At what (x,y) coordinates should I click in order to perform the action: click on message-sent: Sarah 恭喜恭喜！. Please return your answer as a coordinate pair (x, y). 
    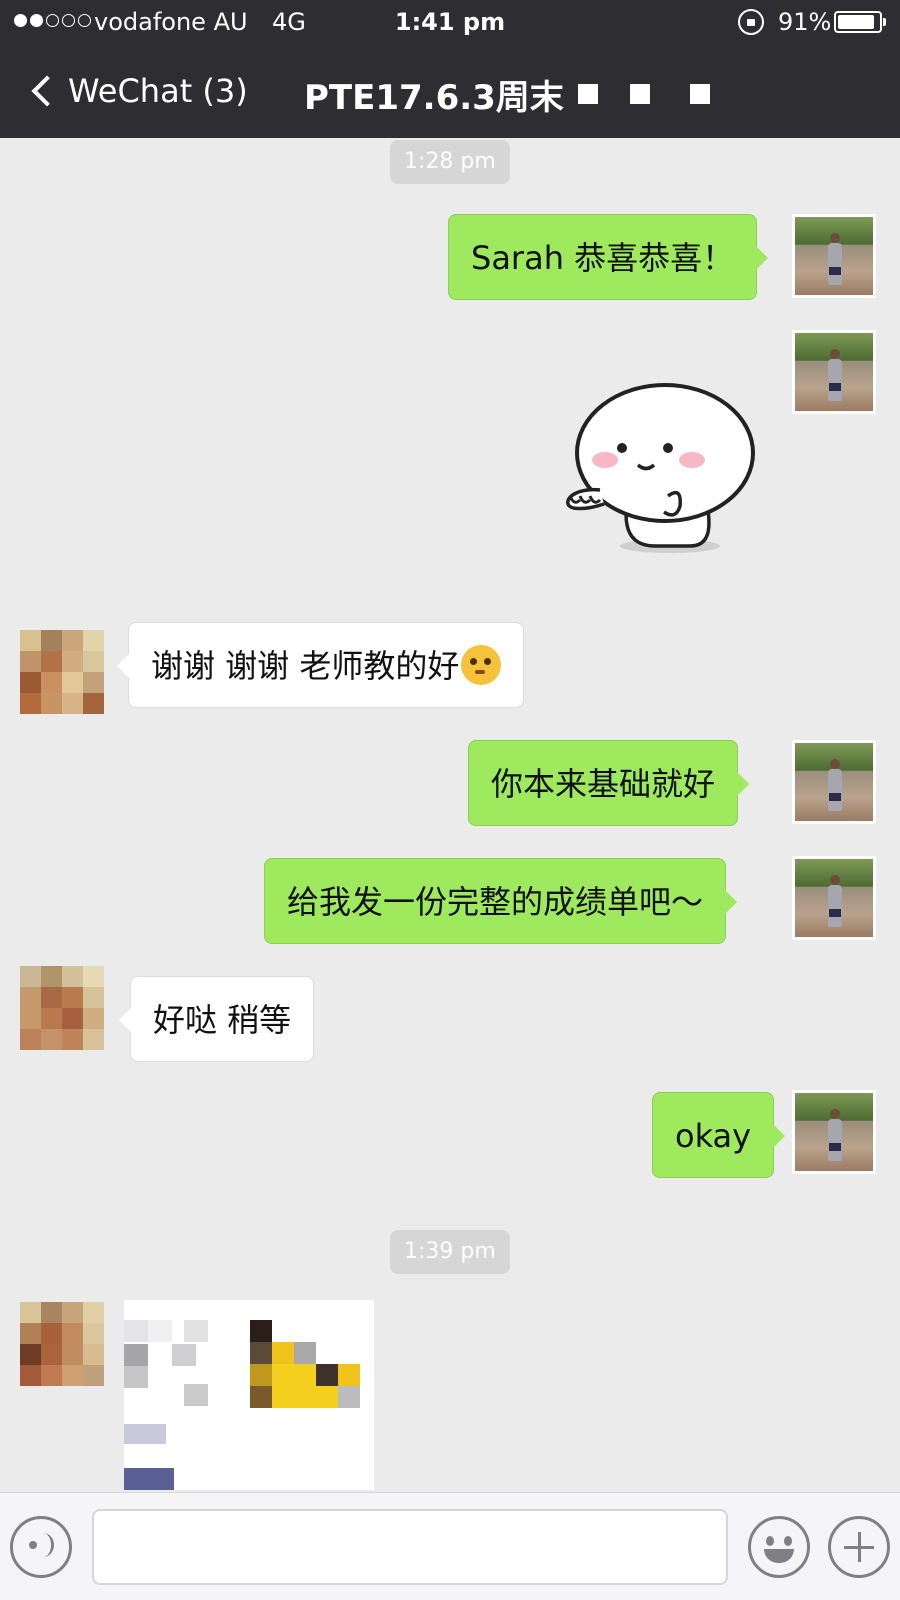
    Looking at the image, I should click on (608, 257).